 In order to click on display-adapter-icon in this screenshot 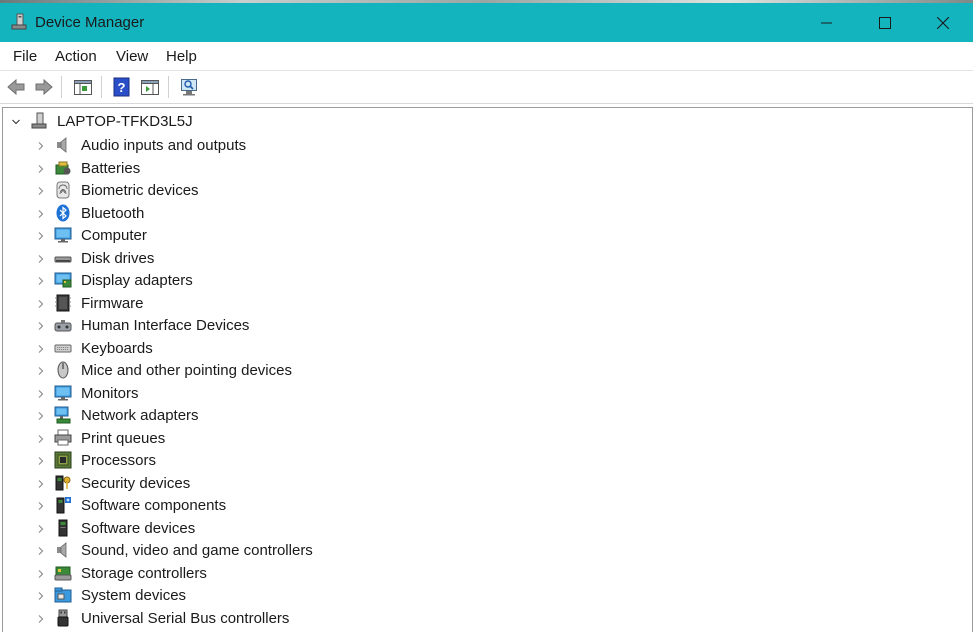, I will do `click(63, 280)`.